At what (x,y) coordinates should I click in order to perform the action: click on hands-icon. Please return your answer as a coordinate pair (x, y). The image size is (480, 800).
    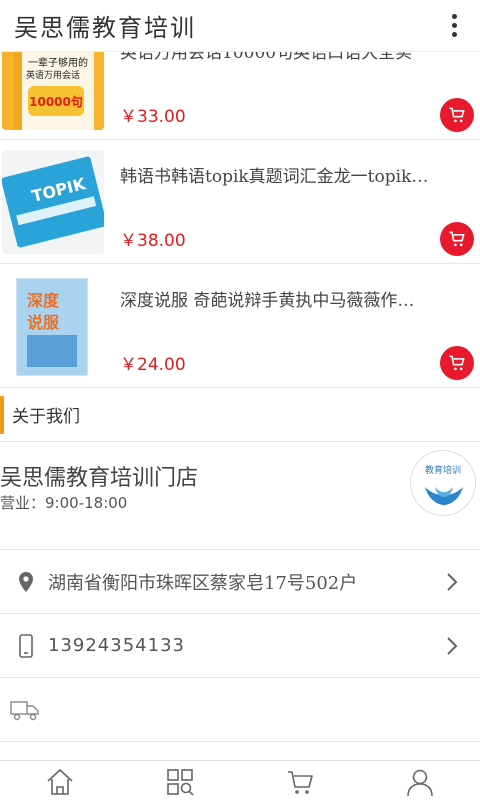
    Looking at the image, I should click on (444, 496).